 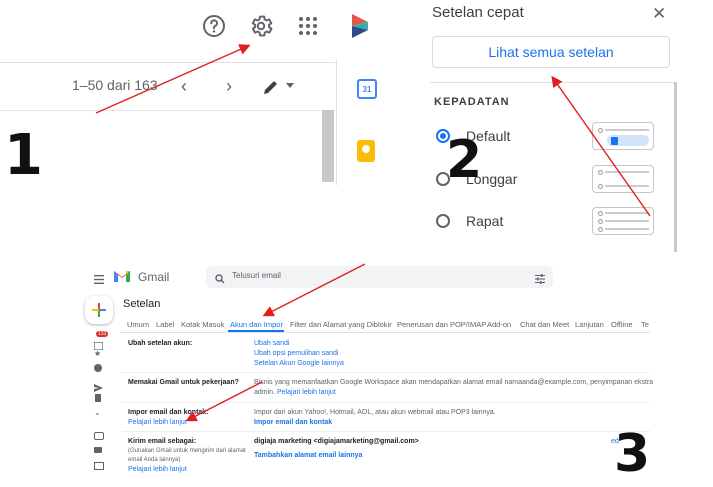 I want to click on tab-filters-blocked: Filter dan Alamat yang Diblokir, so click(x=341, y=324).